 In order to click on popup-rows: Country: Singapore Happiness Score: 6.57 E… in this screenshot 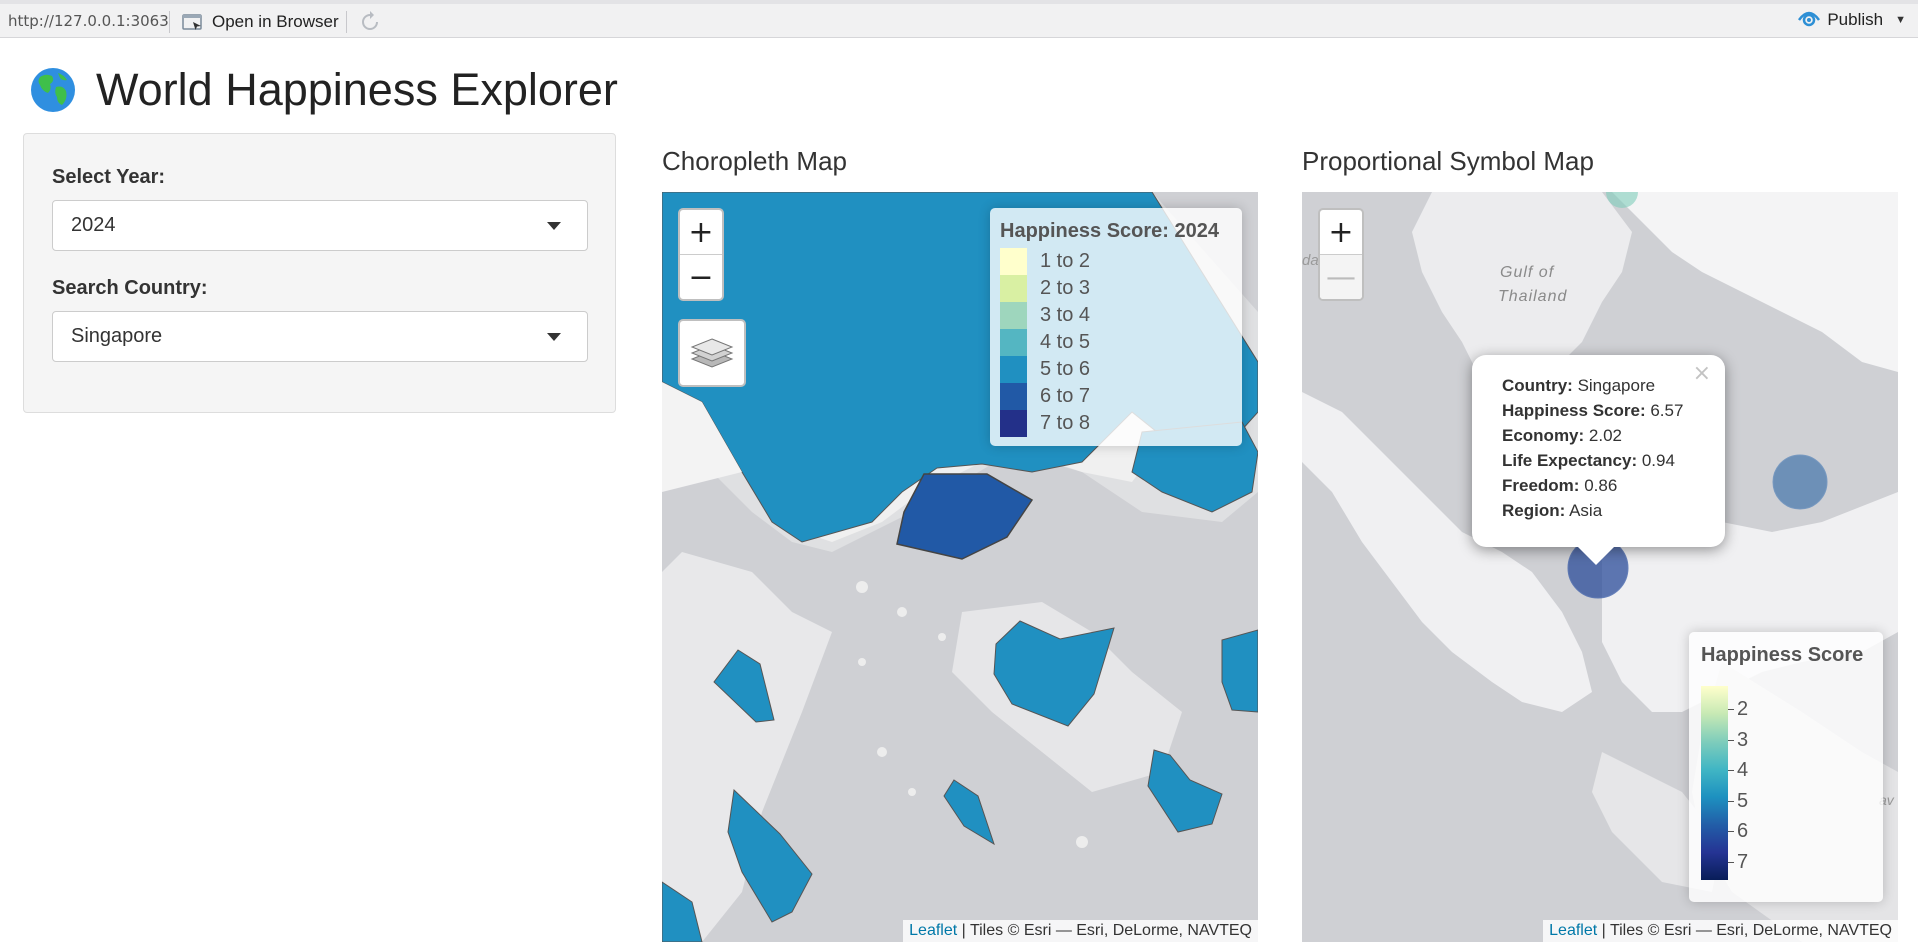, I will do `click(1613, 451)`.